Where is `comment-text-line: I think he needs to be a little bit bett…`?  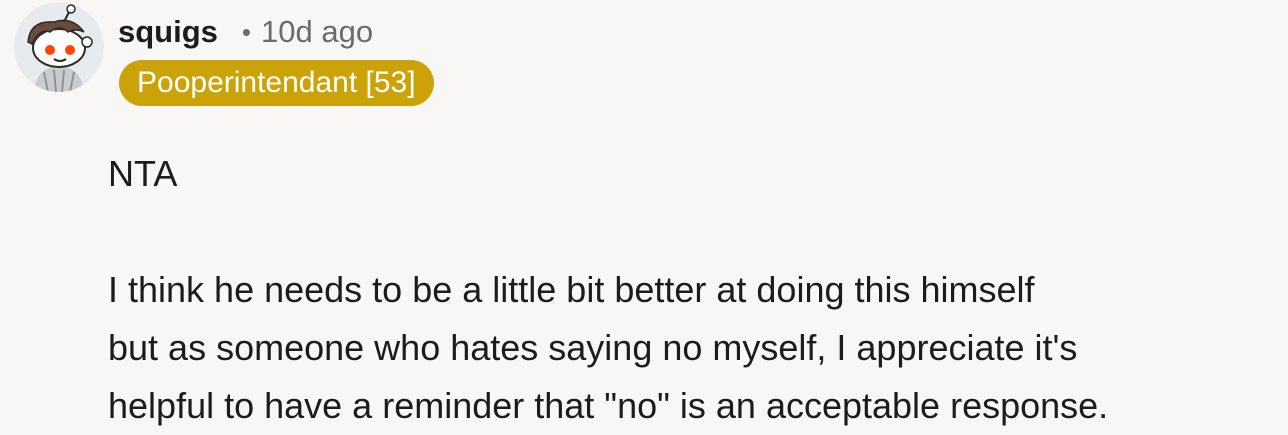 comment-text-line: I think he needs to be a little bit bett… is located at coordinates (571, 289).